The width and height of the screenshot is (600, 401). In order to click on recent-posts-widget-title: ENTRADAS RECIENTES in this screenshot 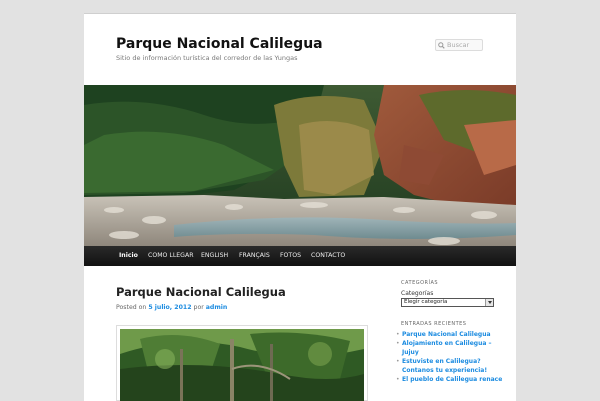, I will do `click(434, 324)`.